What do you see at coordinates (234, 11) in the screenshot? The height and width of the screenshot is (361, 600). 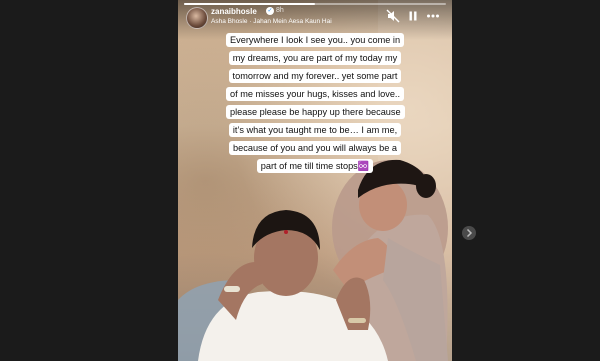 I see `username: zanaibhosle` at bounding box center [234, 11].